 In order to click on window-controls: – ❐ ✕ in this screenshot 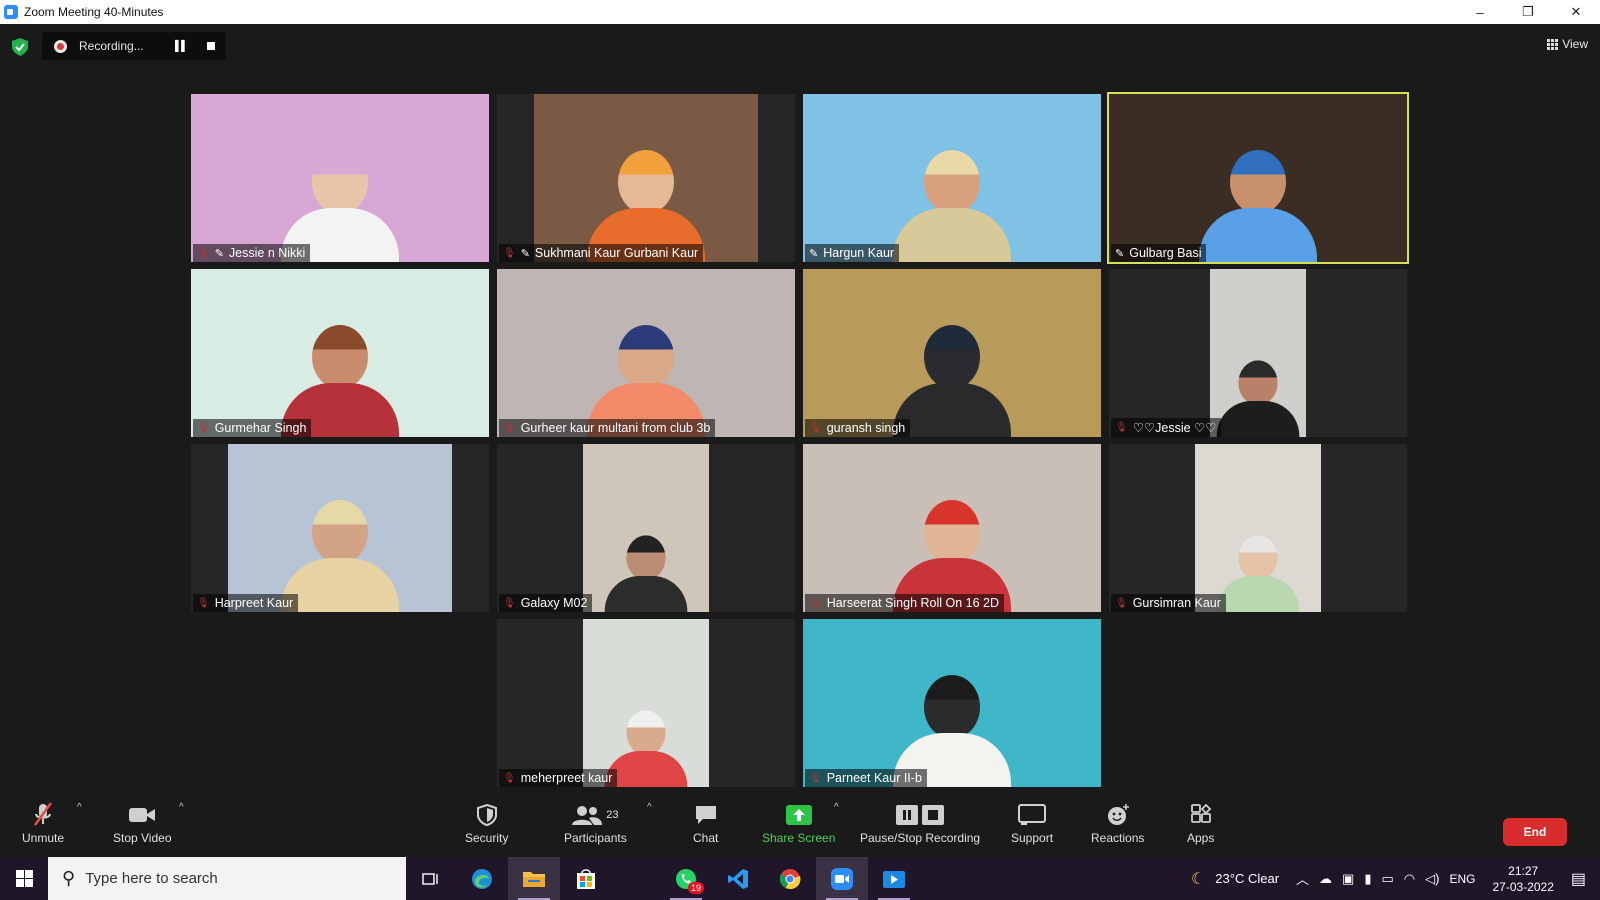, I will do `click(1528, 12)`.